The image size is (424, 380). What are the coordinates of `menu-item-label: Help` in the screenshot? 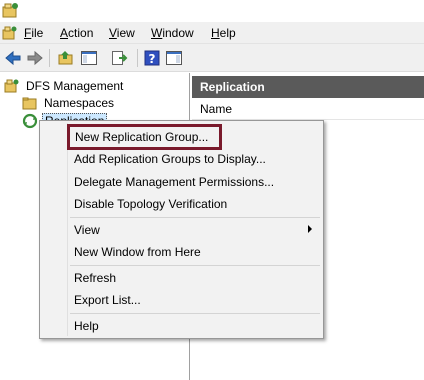 It's located at (86, 326).